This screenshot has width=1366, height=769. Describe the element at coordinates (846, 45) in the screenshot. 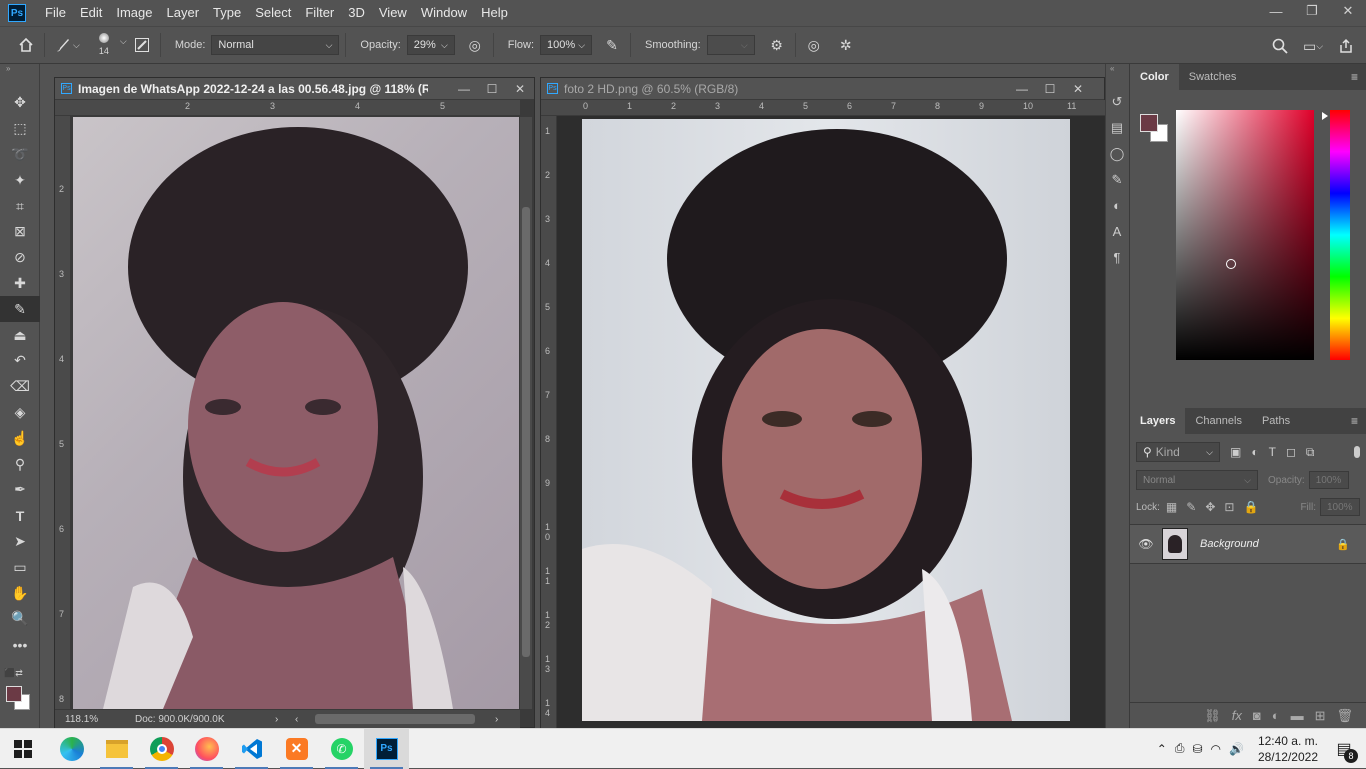

I see `symmetry-icon: ✲` at that location.